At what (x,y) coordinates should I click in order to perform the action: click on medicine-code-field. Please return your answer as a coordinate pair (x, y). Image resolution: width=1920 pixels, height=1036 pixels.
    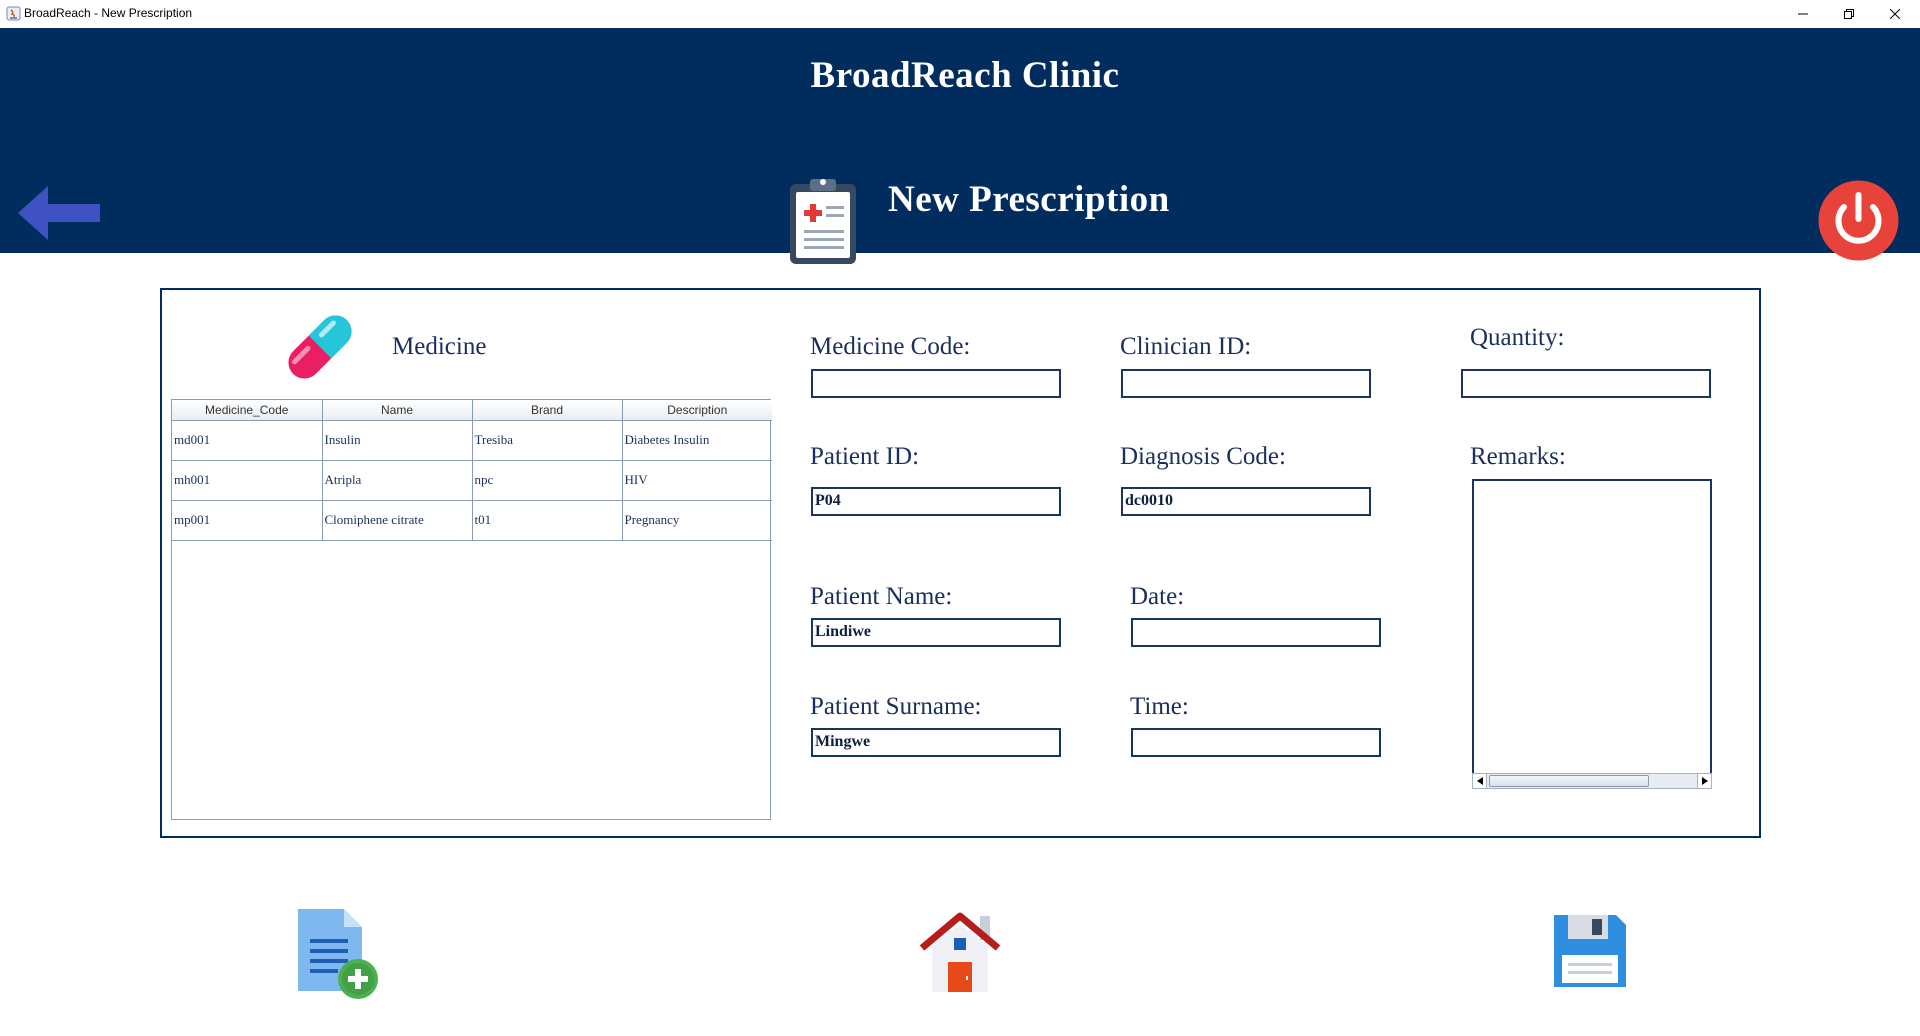
    Looking at the image, I should click on (936, 383).